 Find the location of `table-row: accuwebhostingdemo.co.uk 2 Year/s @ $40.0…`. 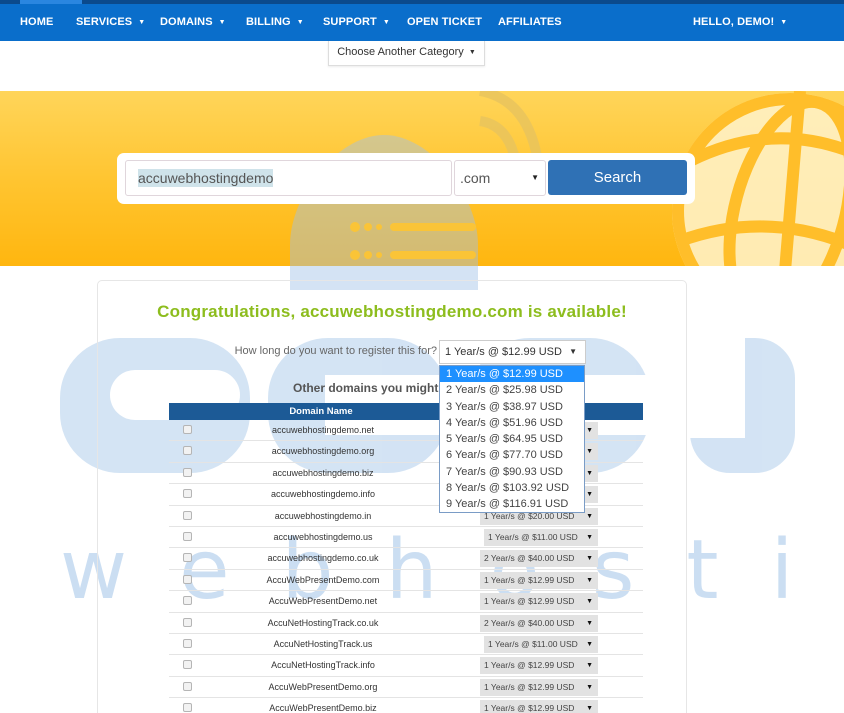

table-row: accuwebhostingdemo.co.uk 2 Year/s @ $40.0… is located at coordinates (406, 559).